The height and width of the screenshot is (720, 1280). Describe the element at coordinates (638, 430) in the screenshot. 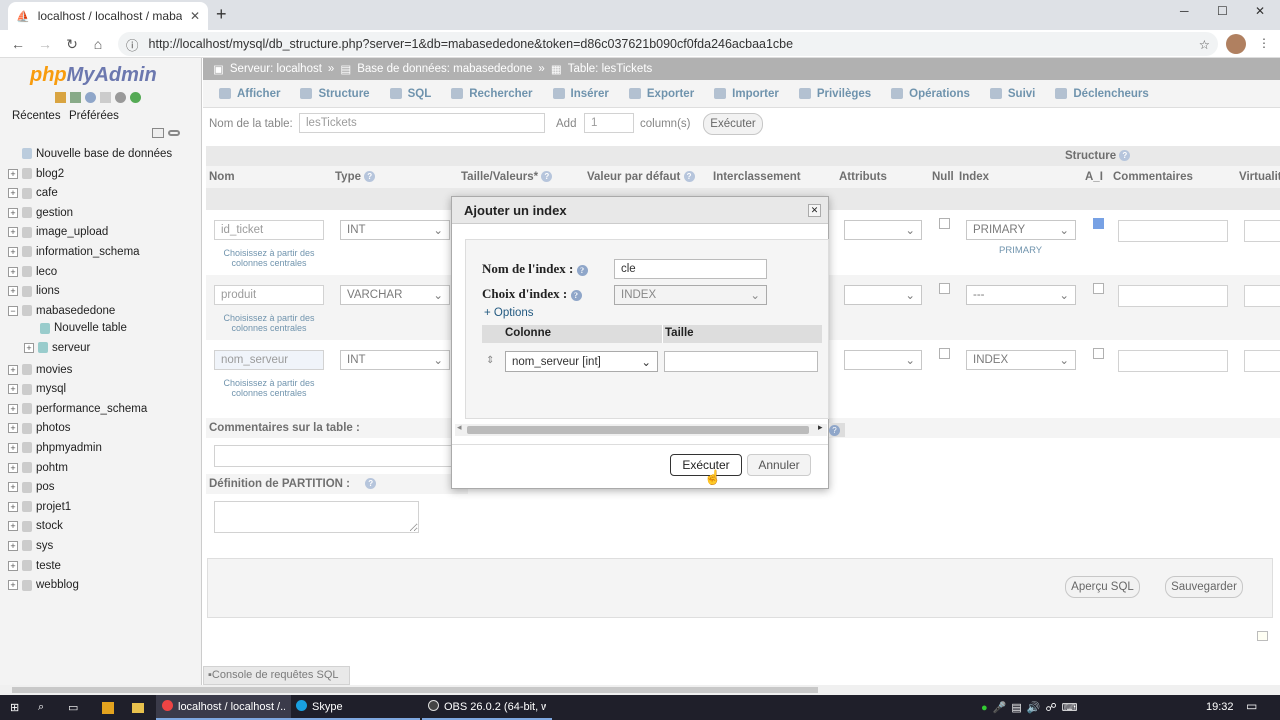

I see `scrollbar-thumb` at that location.